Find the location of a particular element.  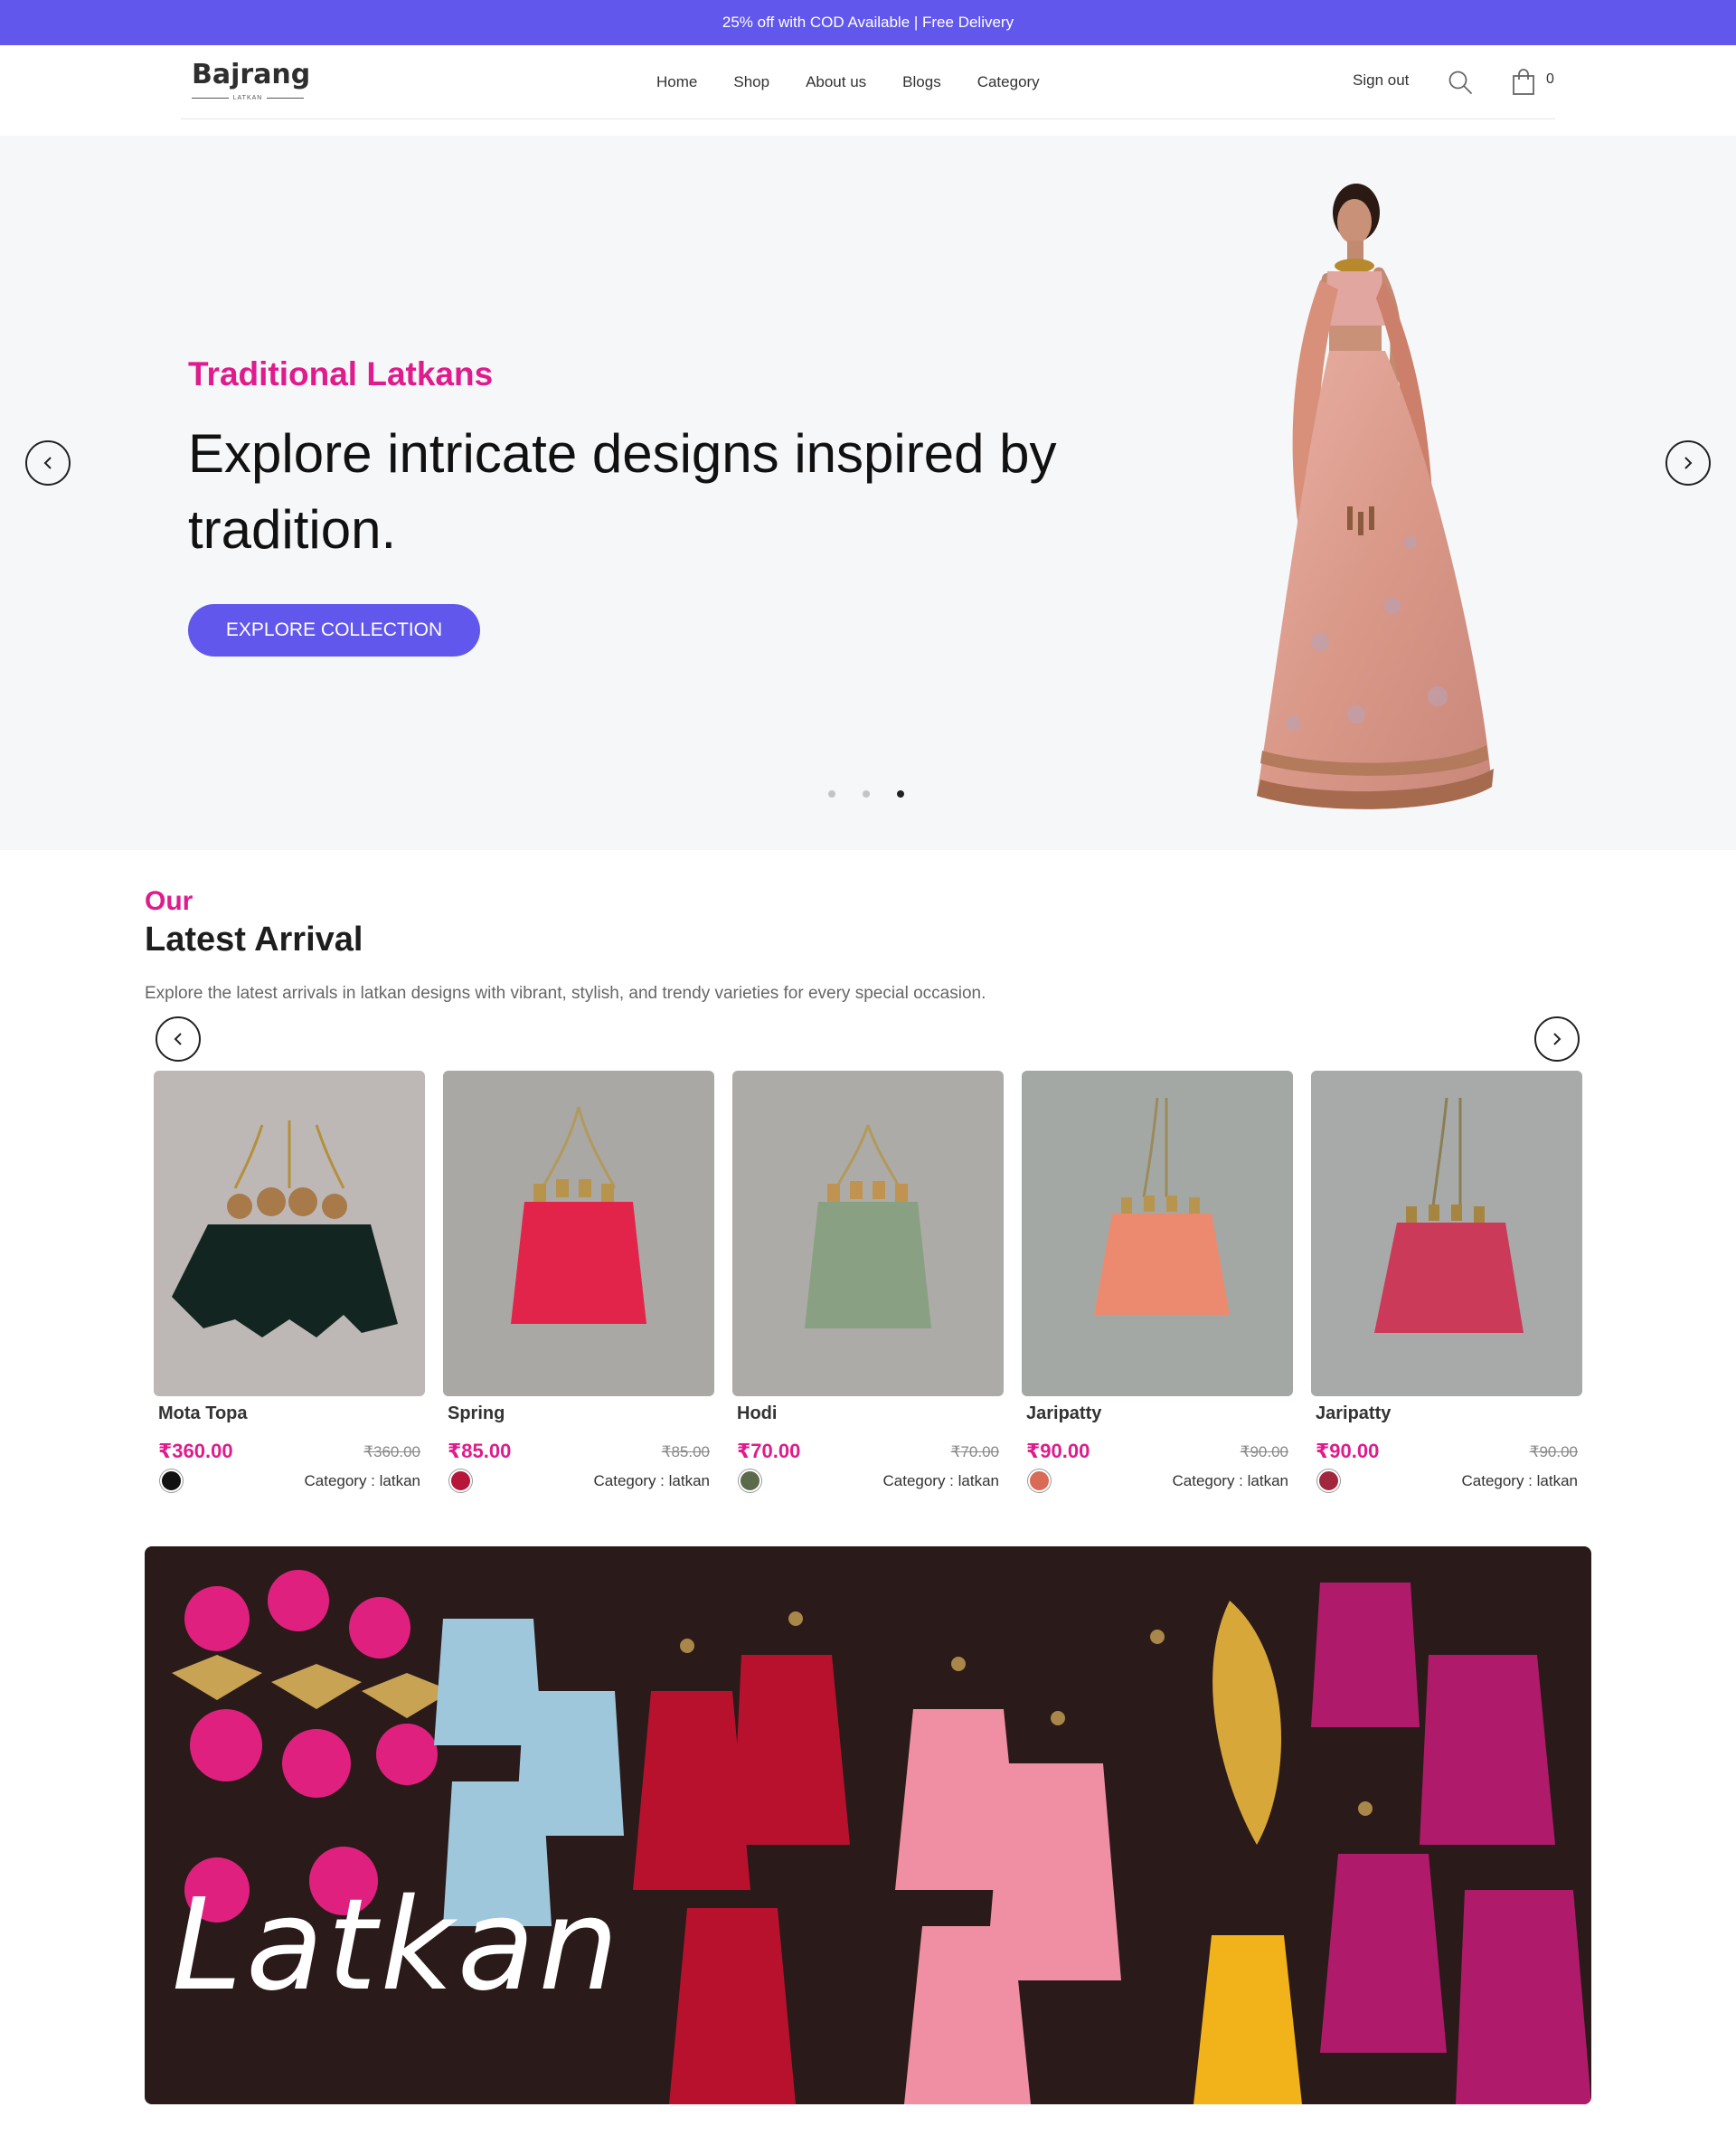

hero-prev-button is located at coordinates (48, 463).